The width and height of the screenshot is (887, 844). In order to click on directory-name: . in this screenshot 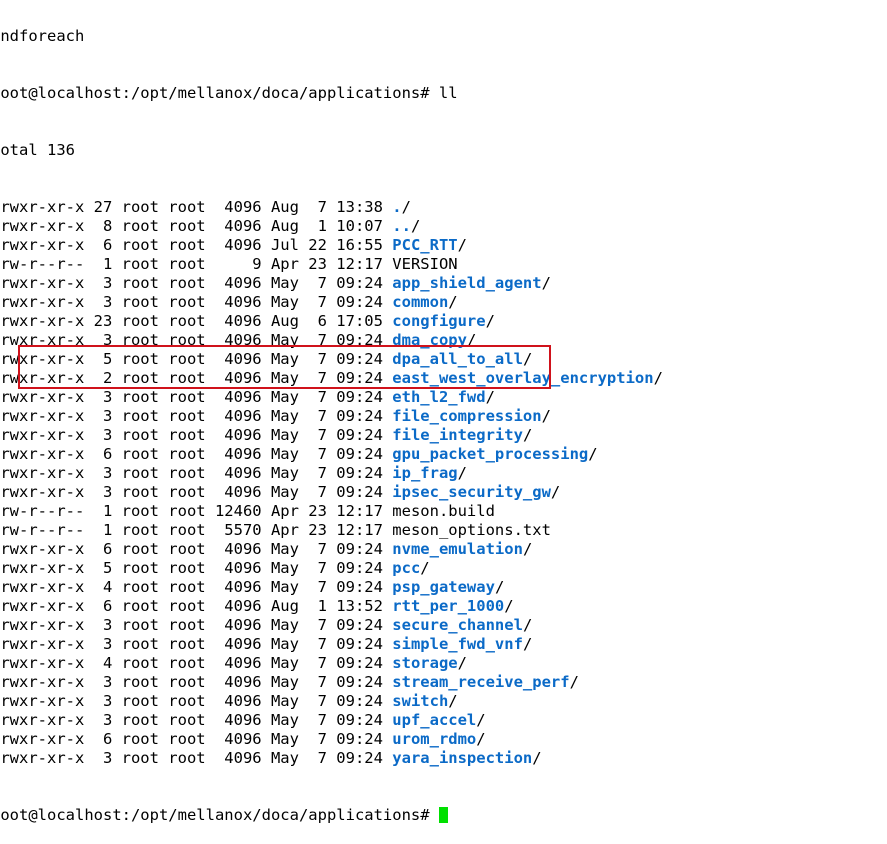, I will do `click(397, 207)`.